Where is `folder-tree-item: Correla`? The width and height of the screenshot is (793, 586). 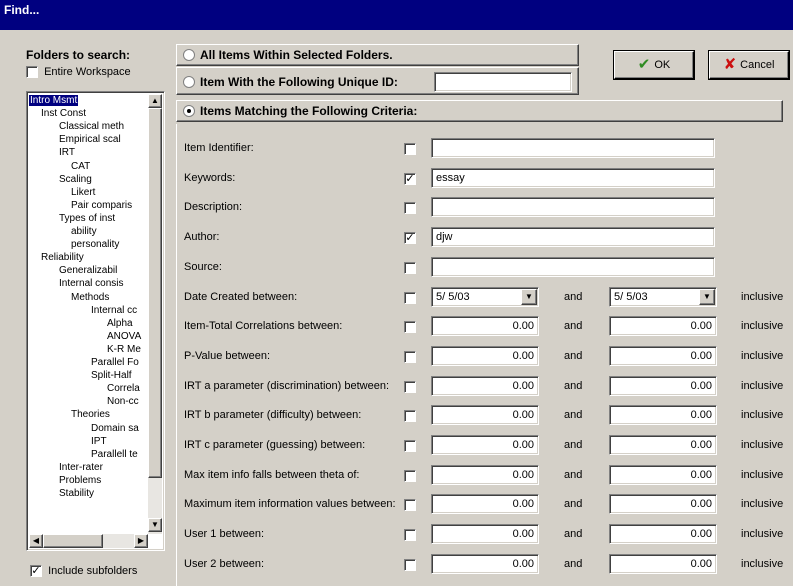
folder-tree-item: Correla is located at coordinates (123, 388).